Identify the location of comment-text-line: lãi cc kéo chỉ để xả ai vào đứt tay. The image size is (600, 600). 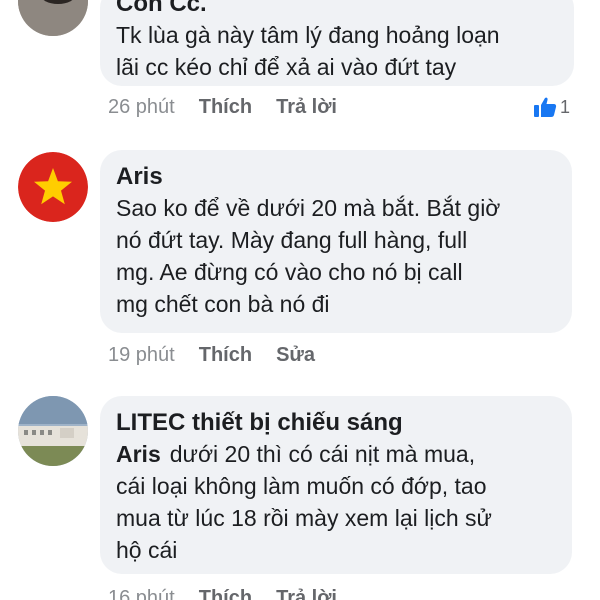
(286, 67).